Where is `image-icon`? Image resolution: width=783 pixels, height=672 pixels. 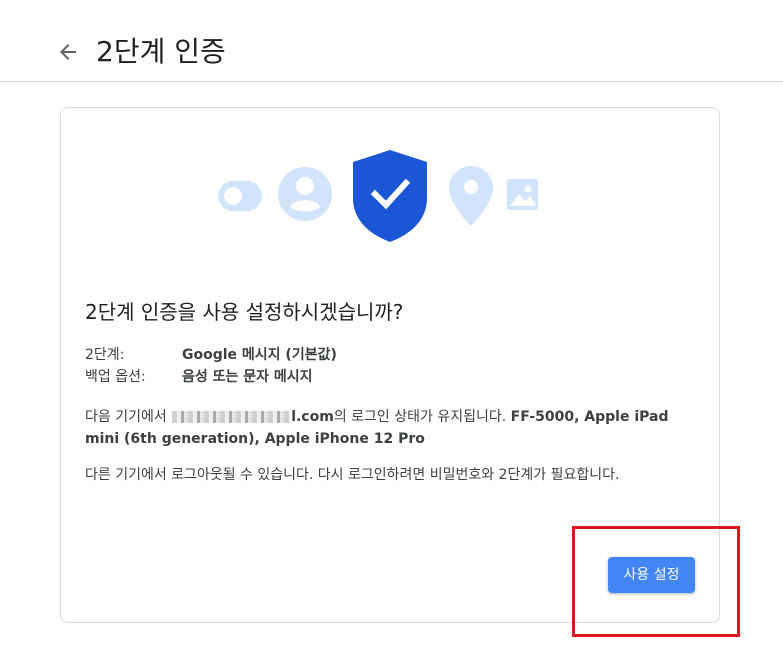 image-icon is located at coordinates (522, 194).